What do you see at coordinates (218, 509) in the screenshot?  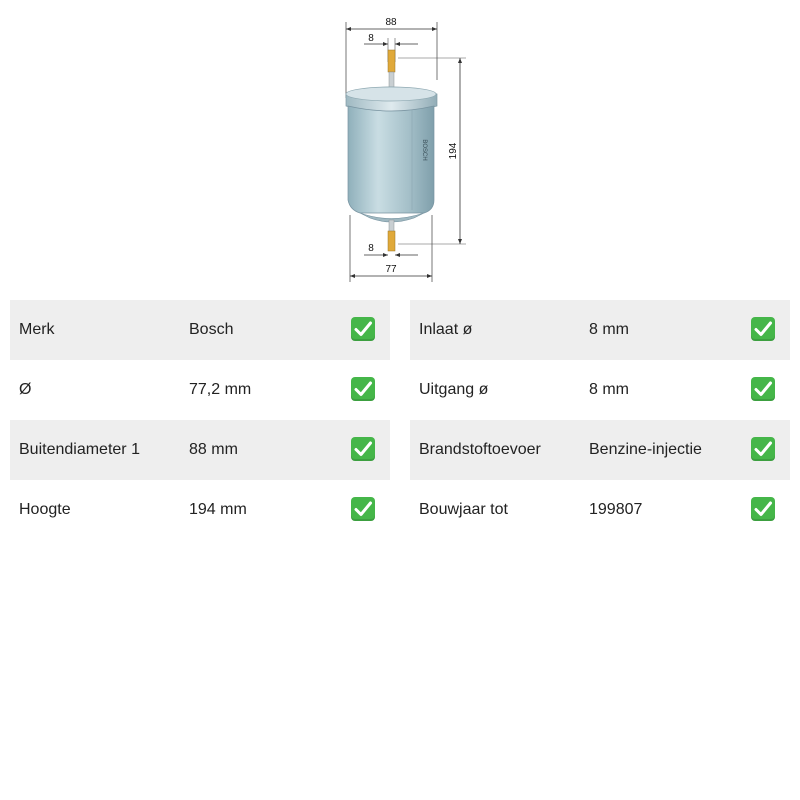 I see `spec-value: 194 mm` at bounding box center [218, 509].